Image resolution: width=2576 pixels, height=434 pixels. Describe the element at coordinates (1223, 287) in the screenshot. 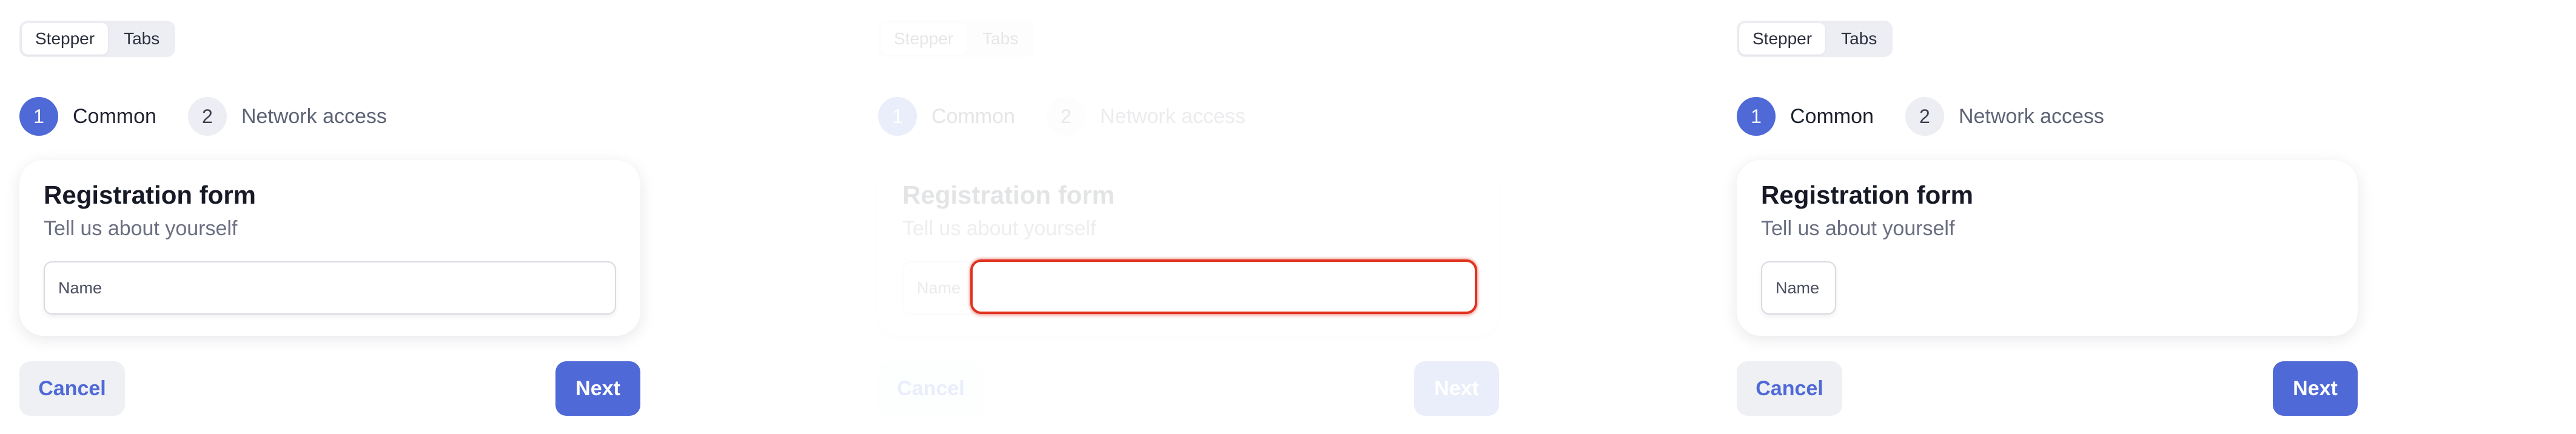

I see `focus-ring-overlay` at that location.